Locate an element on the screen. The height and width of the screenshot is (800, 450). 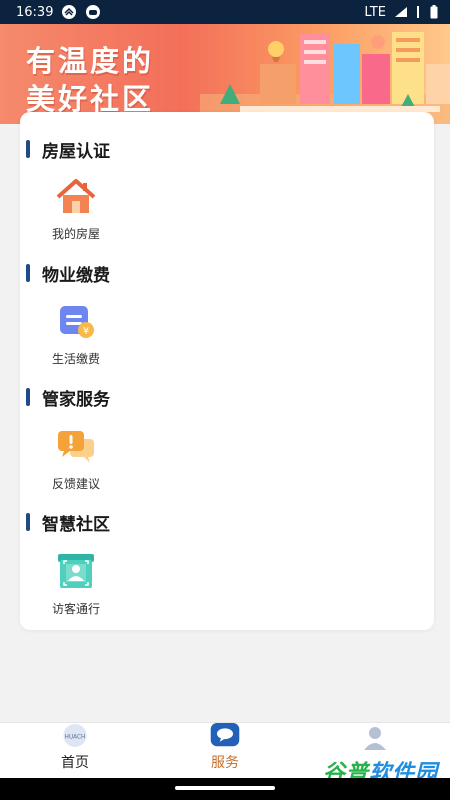
service-visitor-pass: 访客通行 is located at coordinates (76, 583).